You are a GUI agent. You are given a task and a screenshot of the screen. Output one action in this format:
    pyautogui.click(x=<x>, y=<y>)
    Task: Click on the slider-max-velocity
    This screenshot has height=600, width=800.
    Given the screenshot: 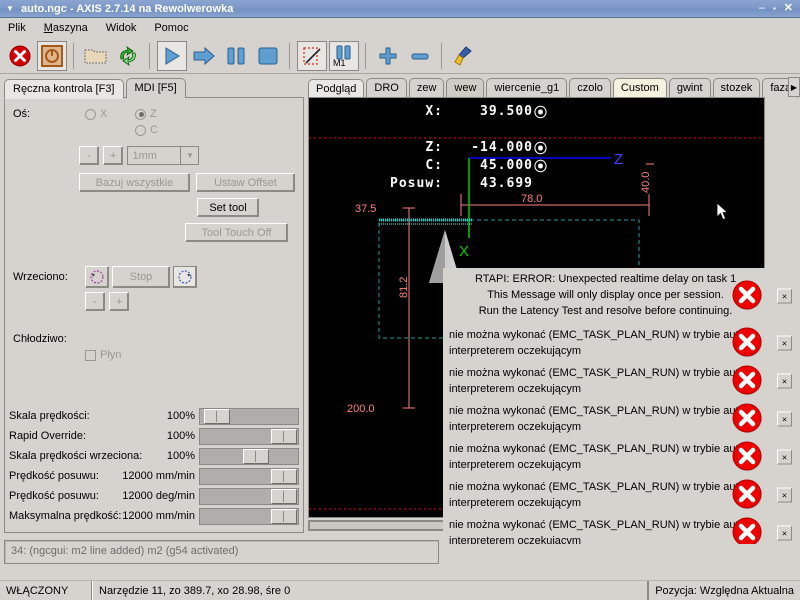 What is the action you would take?
    pyautogui.click(x=249, y=516)
    